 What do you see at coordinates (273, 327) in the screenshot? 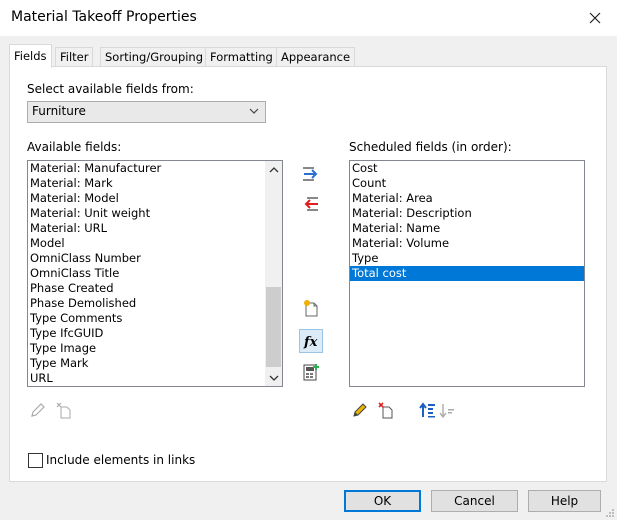
I see `scroll-thumb` at bounding box center [273, 327].